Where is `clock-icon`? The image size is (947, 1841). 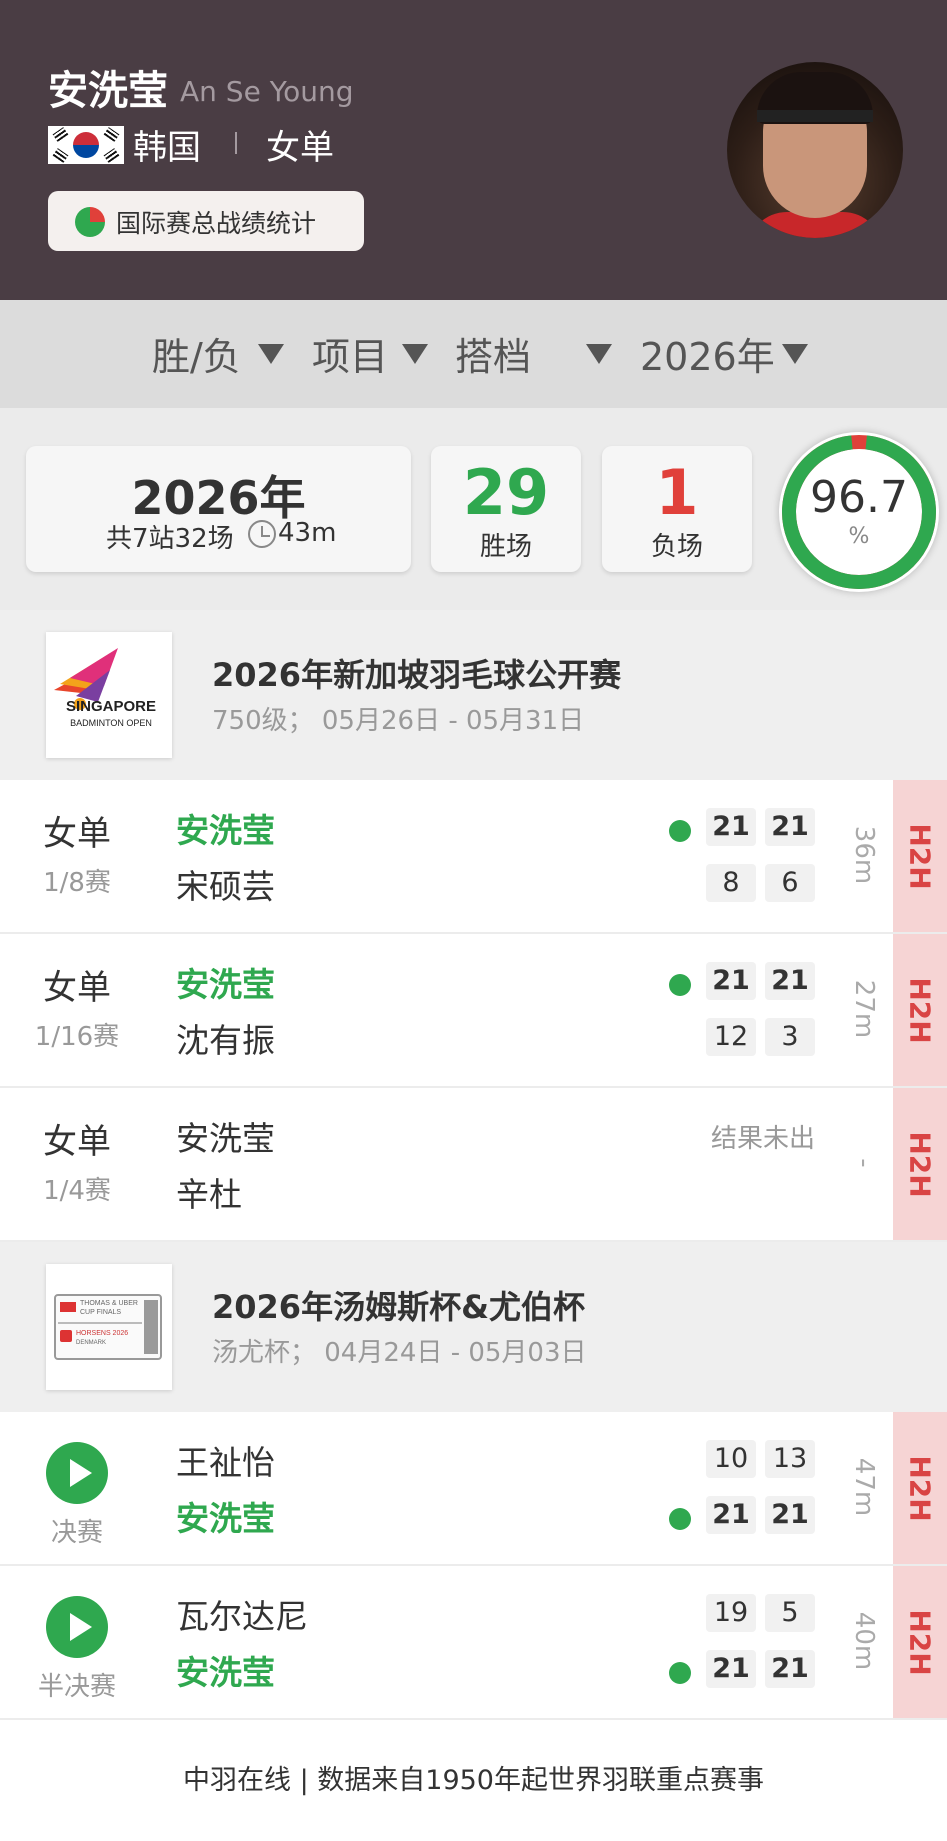 clock-icon is located at coordinates (262, 534).